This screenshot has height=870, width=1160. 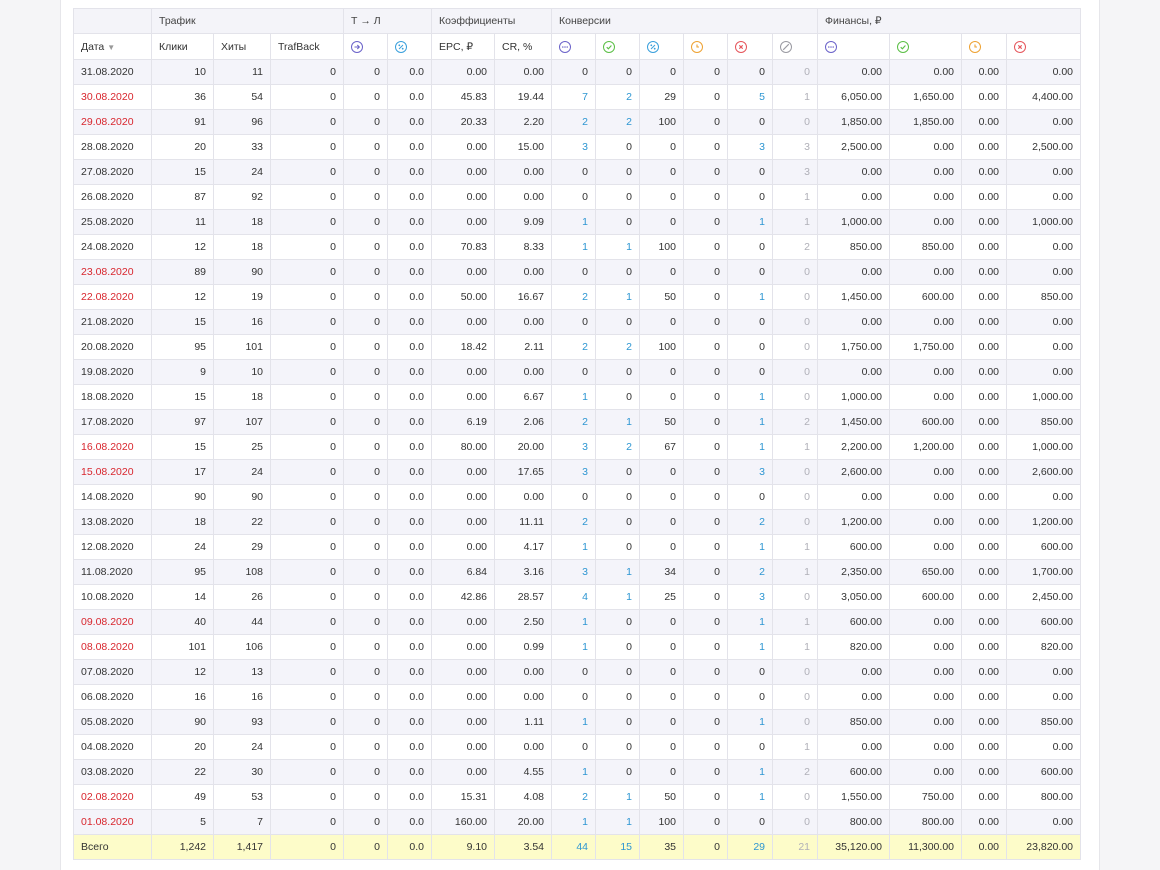 What do you see at coordinates (750, 46) in the screenshot?
I see `col-conv-rejected-header` at bounding box center [750, 46].